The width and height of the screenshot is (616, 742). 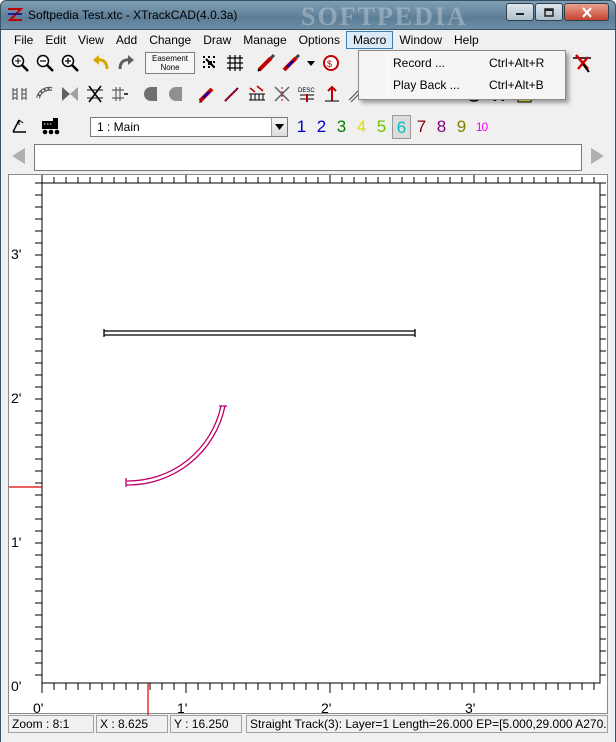 What do you see at coordinates (421, 127) in the screenshot?
I see `layer-button-7: 7` at bounding box center [421, 127].